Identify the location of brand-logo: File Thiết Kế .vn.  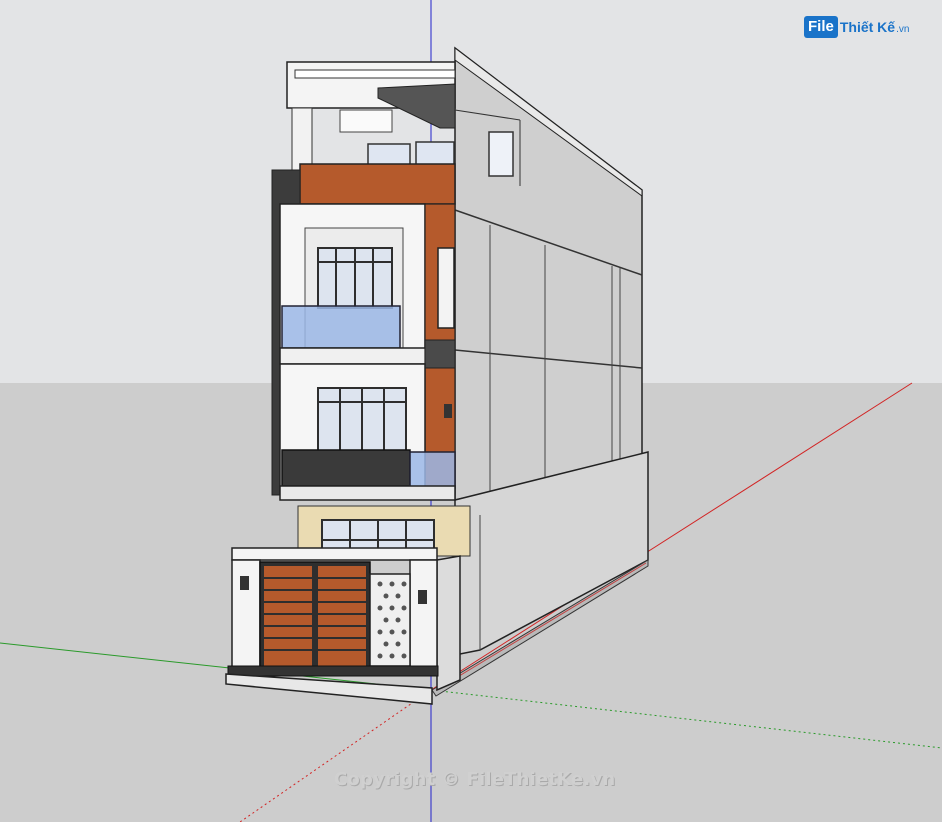
(856, 27).